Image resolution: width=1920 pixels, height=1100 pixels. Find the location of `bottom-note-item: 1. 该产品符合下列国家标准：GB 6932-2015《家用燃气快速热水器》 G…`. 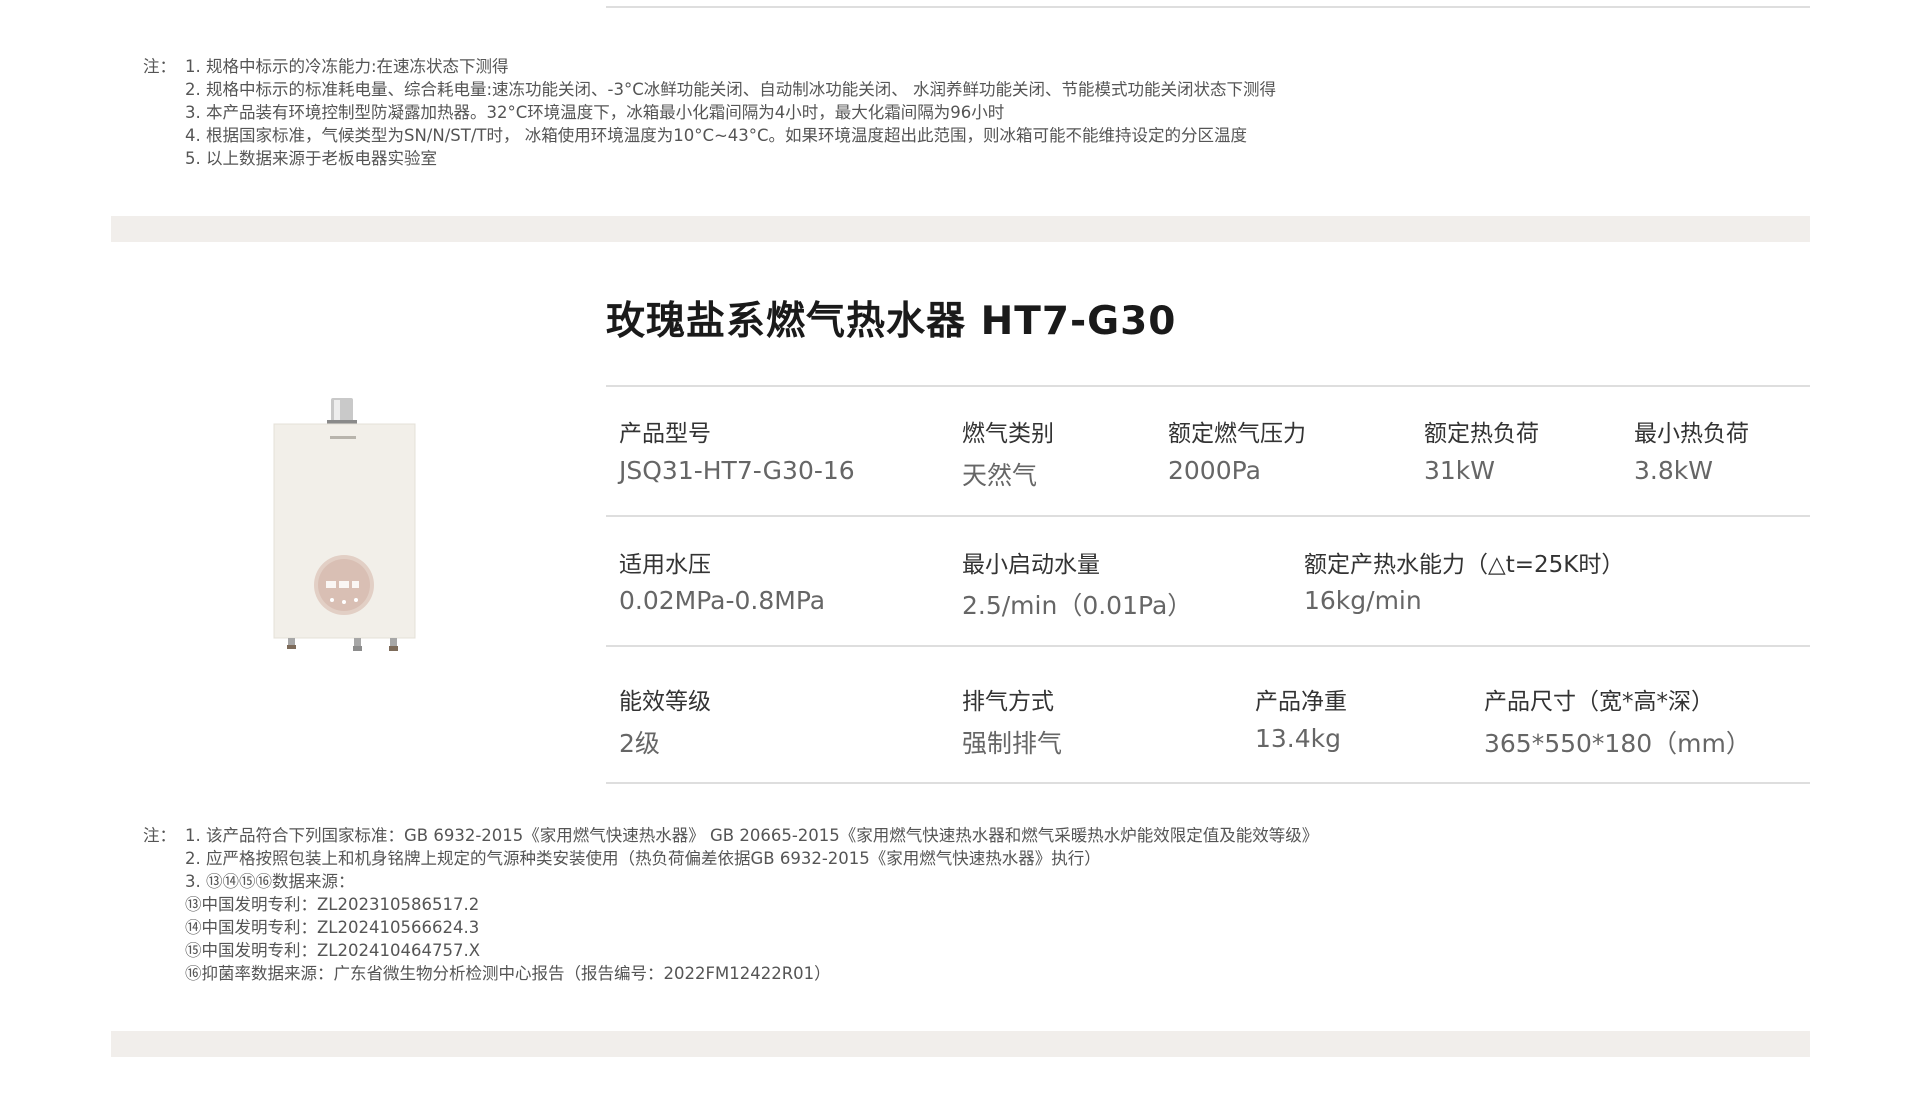

bottom-note-item: 1. 该产品符合下列国家标准：GB 6932-2015《家用燃气快速热水器》 G… is located at coordinates (752, 835).